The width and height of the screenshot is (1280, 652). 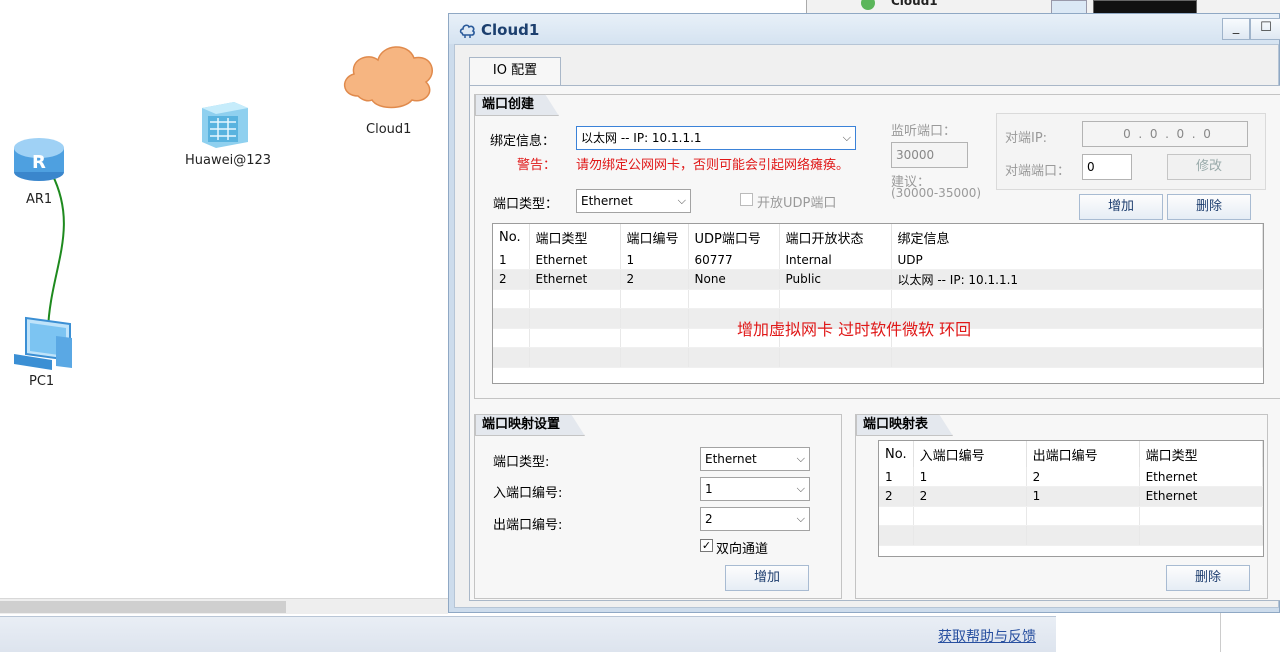 I want to click on dialog-title: Cloud1, so click(x=510, y=30).